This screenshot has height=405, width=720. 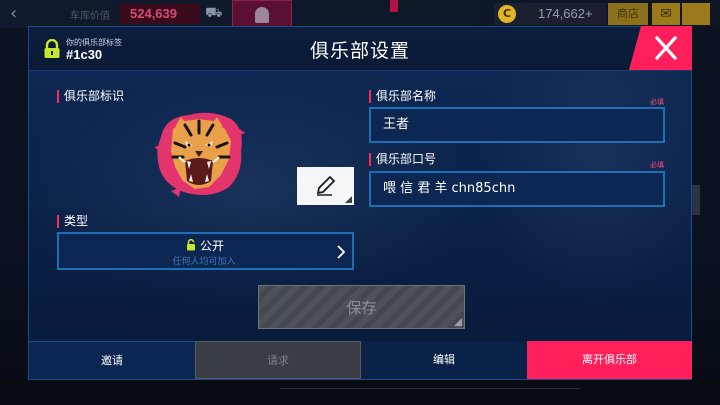 I want to click on close-icon, so click(x=660, y=48).